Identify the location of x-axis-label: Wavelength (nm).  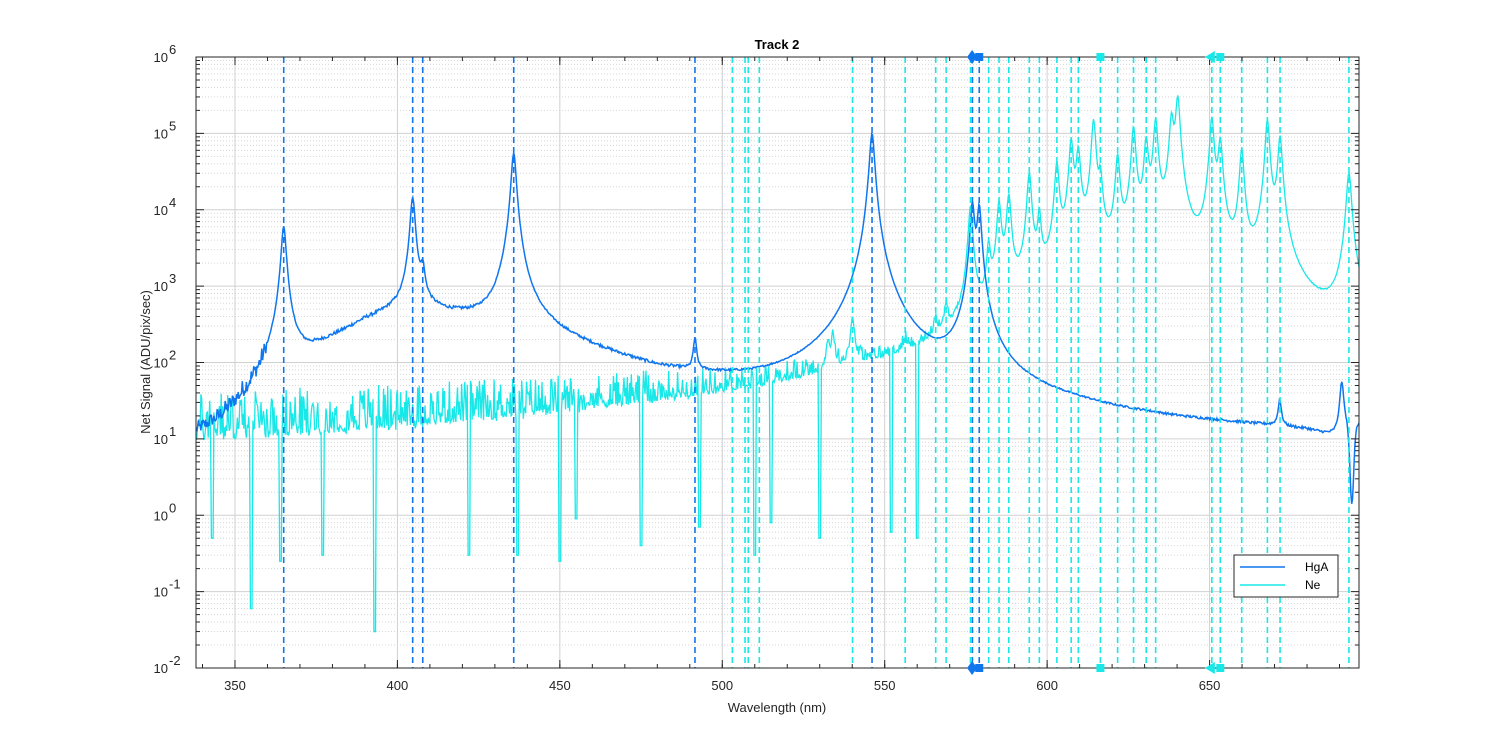
(777, 707).